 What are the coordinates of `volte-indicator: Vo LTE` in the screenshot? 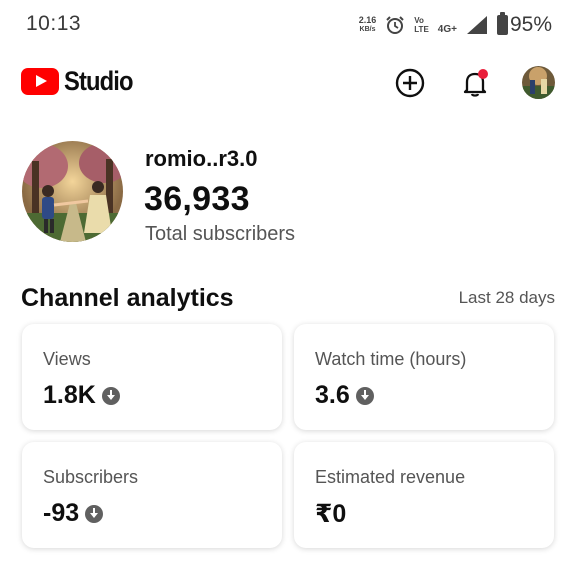 It's located at (421, 25).